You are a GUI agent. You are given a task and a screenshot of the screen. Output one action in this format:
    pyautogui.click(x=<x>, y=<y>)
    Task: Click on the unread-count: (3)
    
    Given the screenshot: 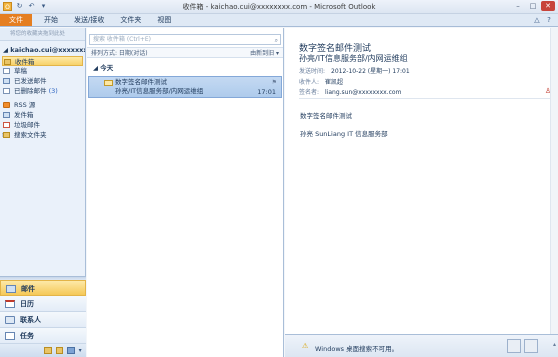 What is the action you would take?
    pyautogui.click(x=53, y=91)
    